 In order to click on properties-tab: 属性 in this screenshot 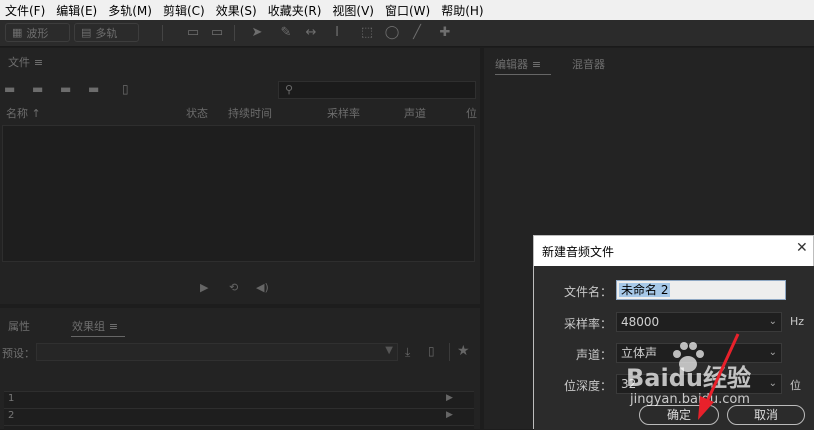, I will do `click(19, 326)`.